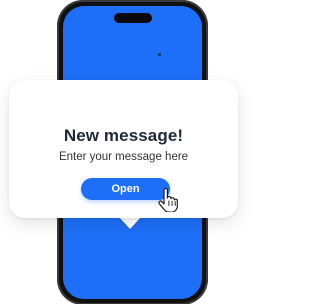 The width and height of the screenshot is (320, 304). Describe the element at coordinates (168, 200) in the screenshot. I see `hand-pointer-icon` at that location.